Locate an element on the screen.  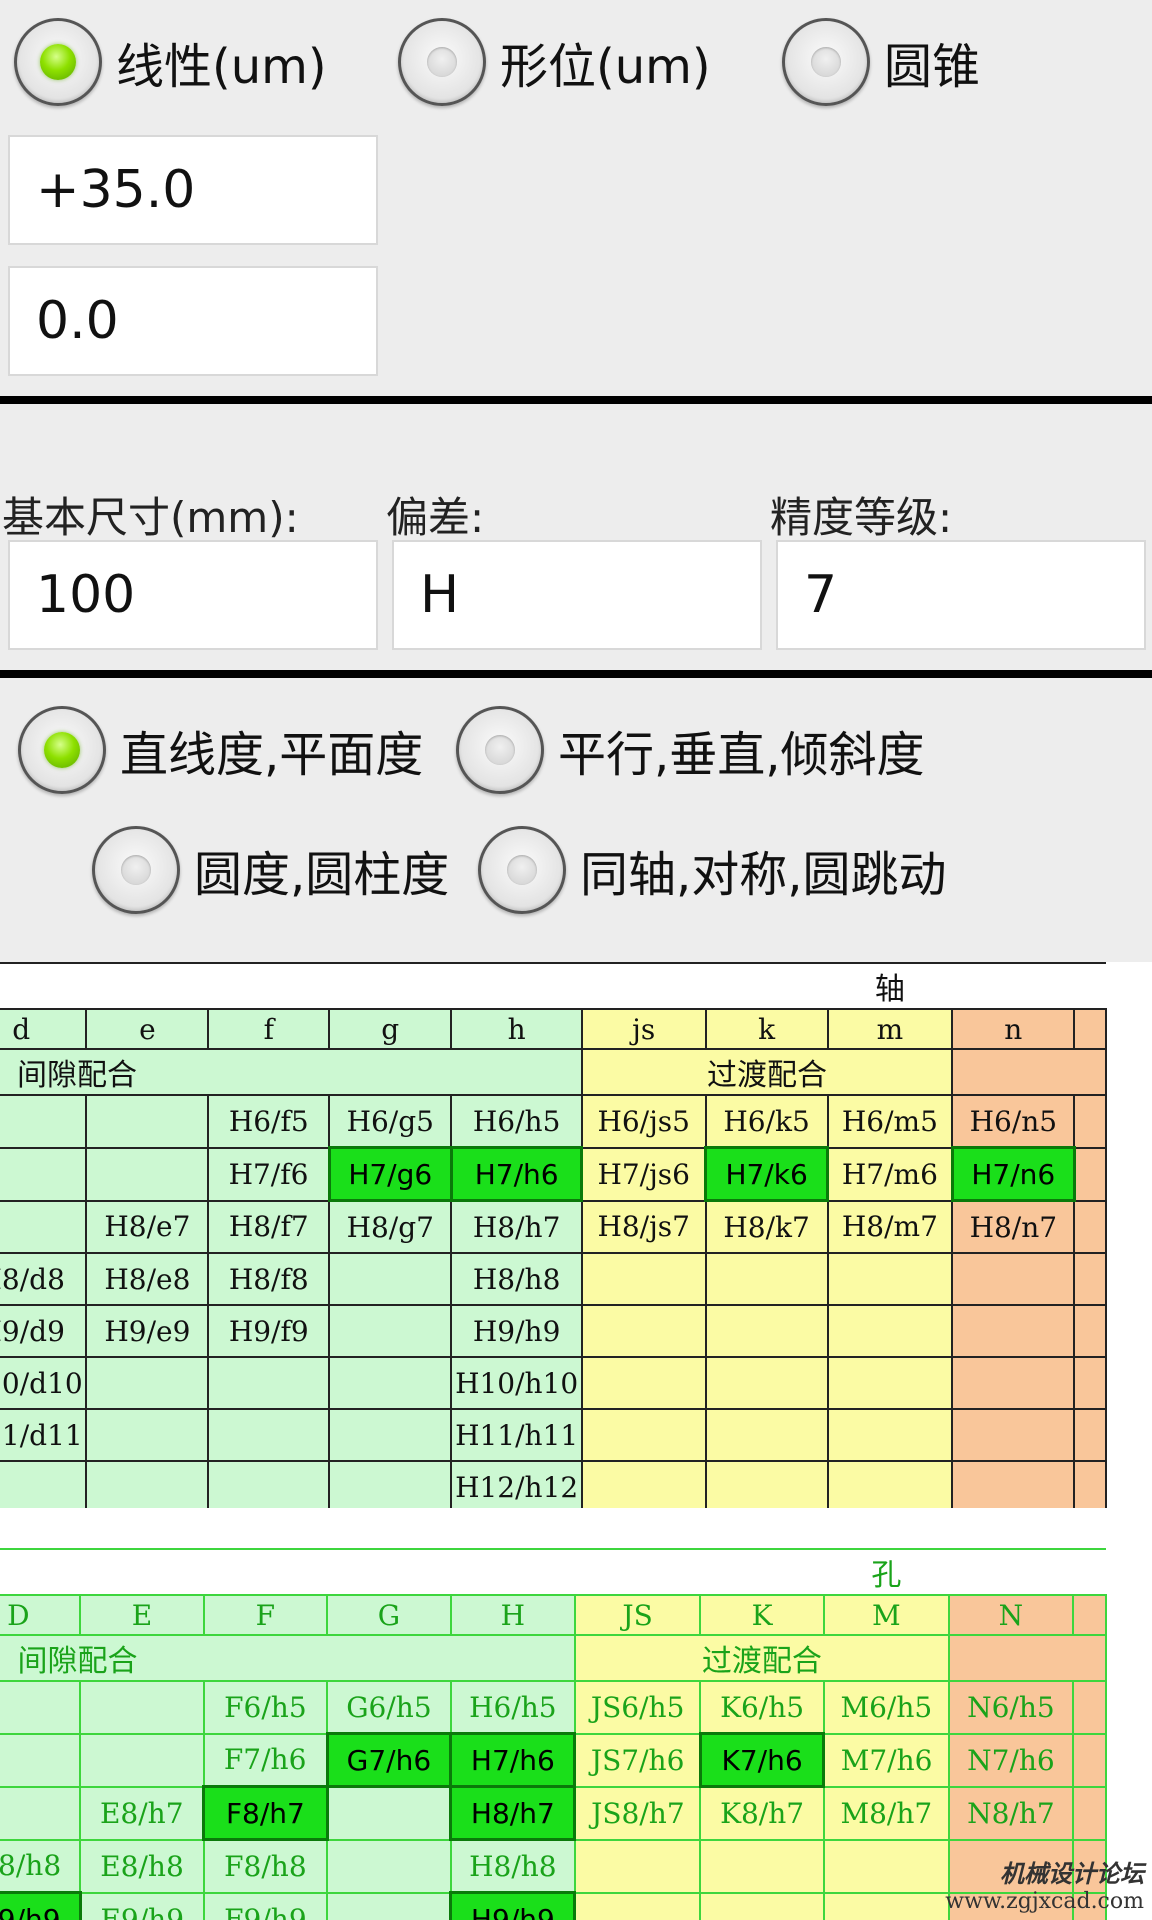
fit-cell: E8/h8 is located at coordinates (142, 1866).